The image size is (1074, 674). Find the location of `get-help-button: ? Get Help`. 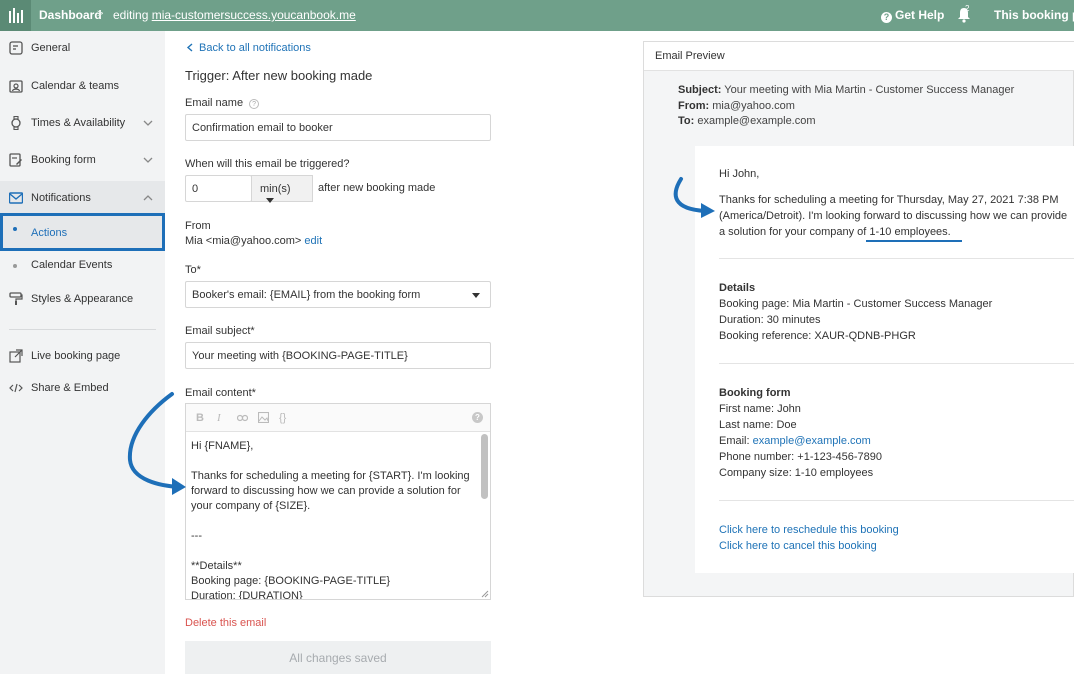

get-help-button: ? Get Help is located at coordinates (912, 15).